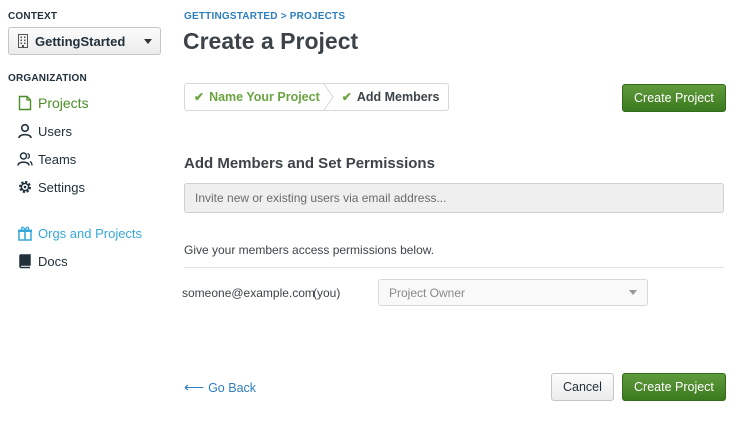 This screenshot has height=425, width=750. I want to click on team-icon, so click(25, 159).